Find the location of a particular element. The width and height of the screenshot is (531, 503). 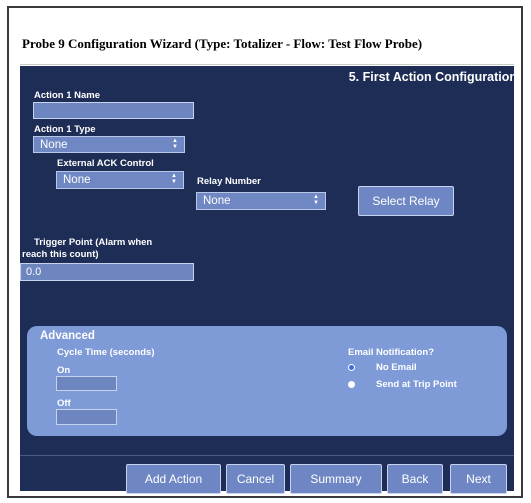

on-label: On is located at coordinates (64, 370).